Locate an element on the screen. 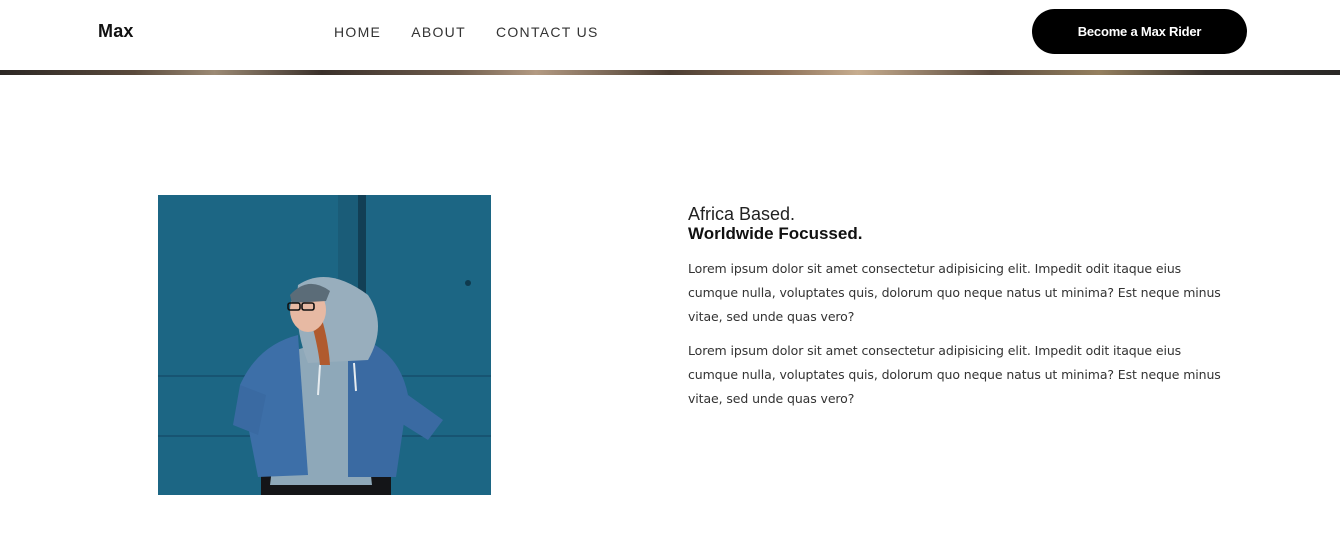 The image size is (1340, 536). nav-contact-link: CONTACT US is located at coordinates (547, 32).